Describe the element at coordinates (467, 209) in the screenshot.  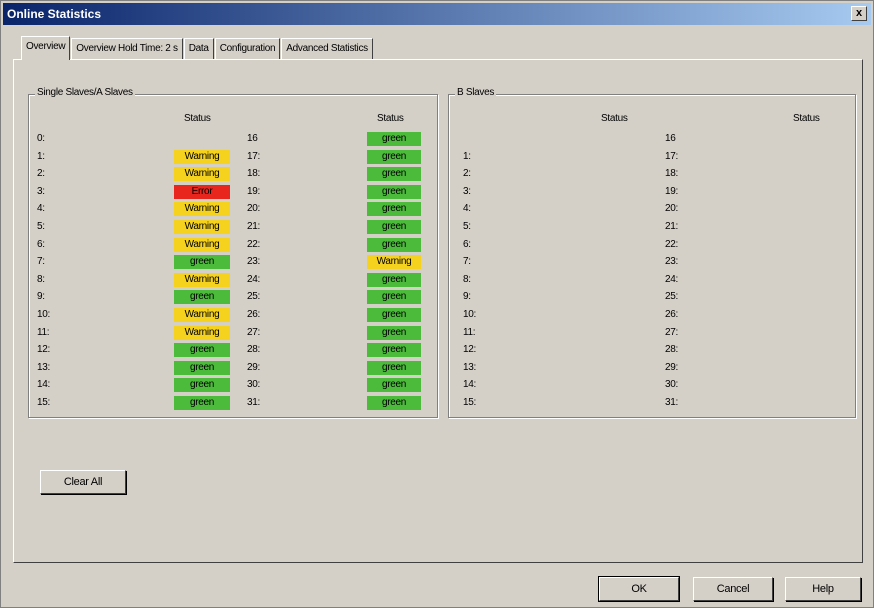
I see `slave-id: 4:` at that location.